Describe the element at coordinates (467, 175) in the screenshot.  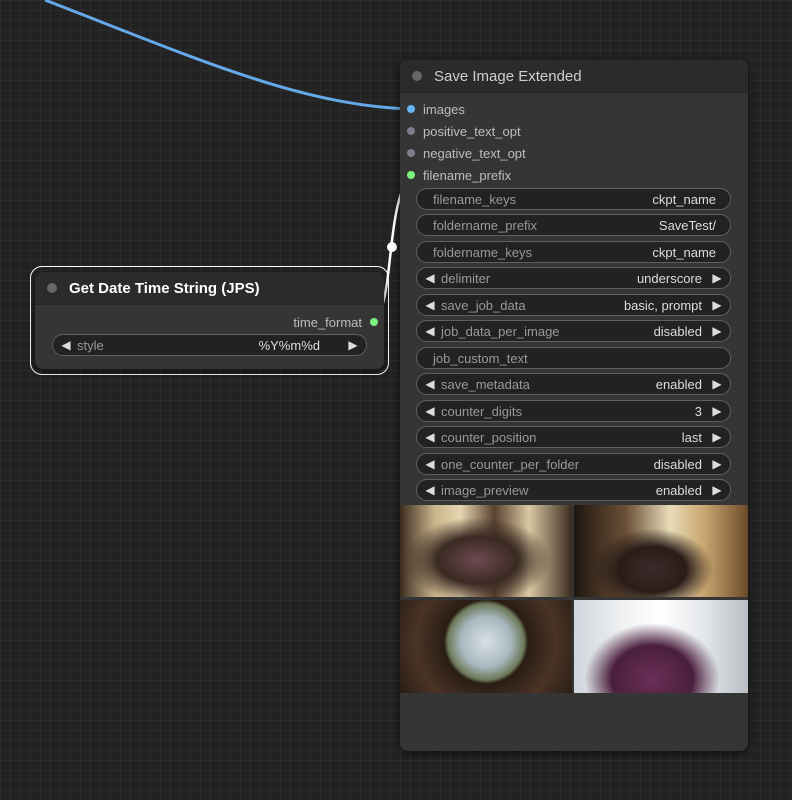
I see `input-label-filename-prefix: filename_prefix` at that location.